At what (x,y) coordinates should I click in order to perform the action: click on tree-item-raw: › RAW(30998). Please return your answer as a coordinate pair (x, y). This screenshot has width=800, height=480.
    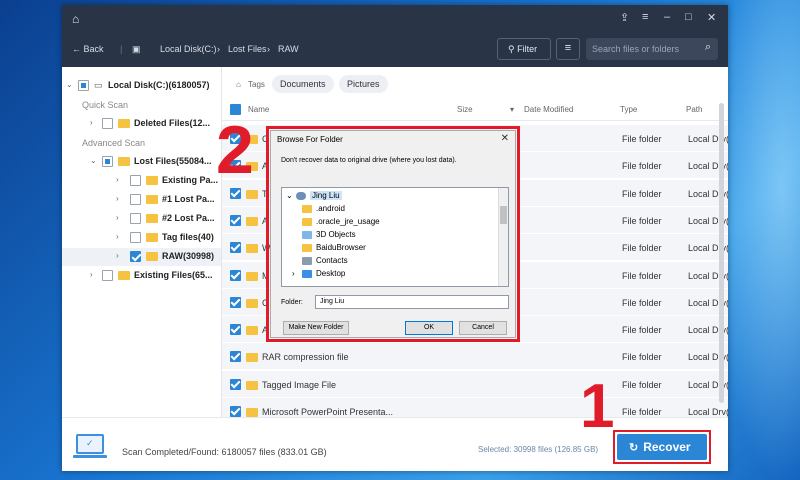
    Looking at the image, I should click on (141, 257).